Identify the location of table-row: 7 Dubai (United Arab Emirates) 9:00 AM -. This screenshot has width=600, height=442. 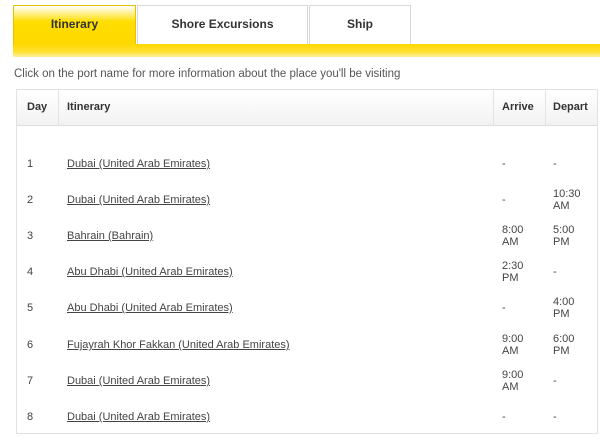
(307, 381).